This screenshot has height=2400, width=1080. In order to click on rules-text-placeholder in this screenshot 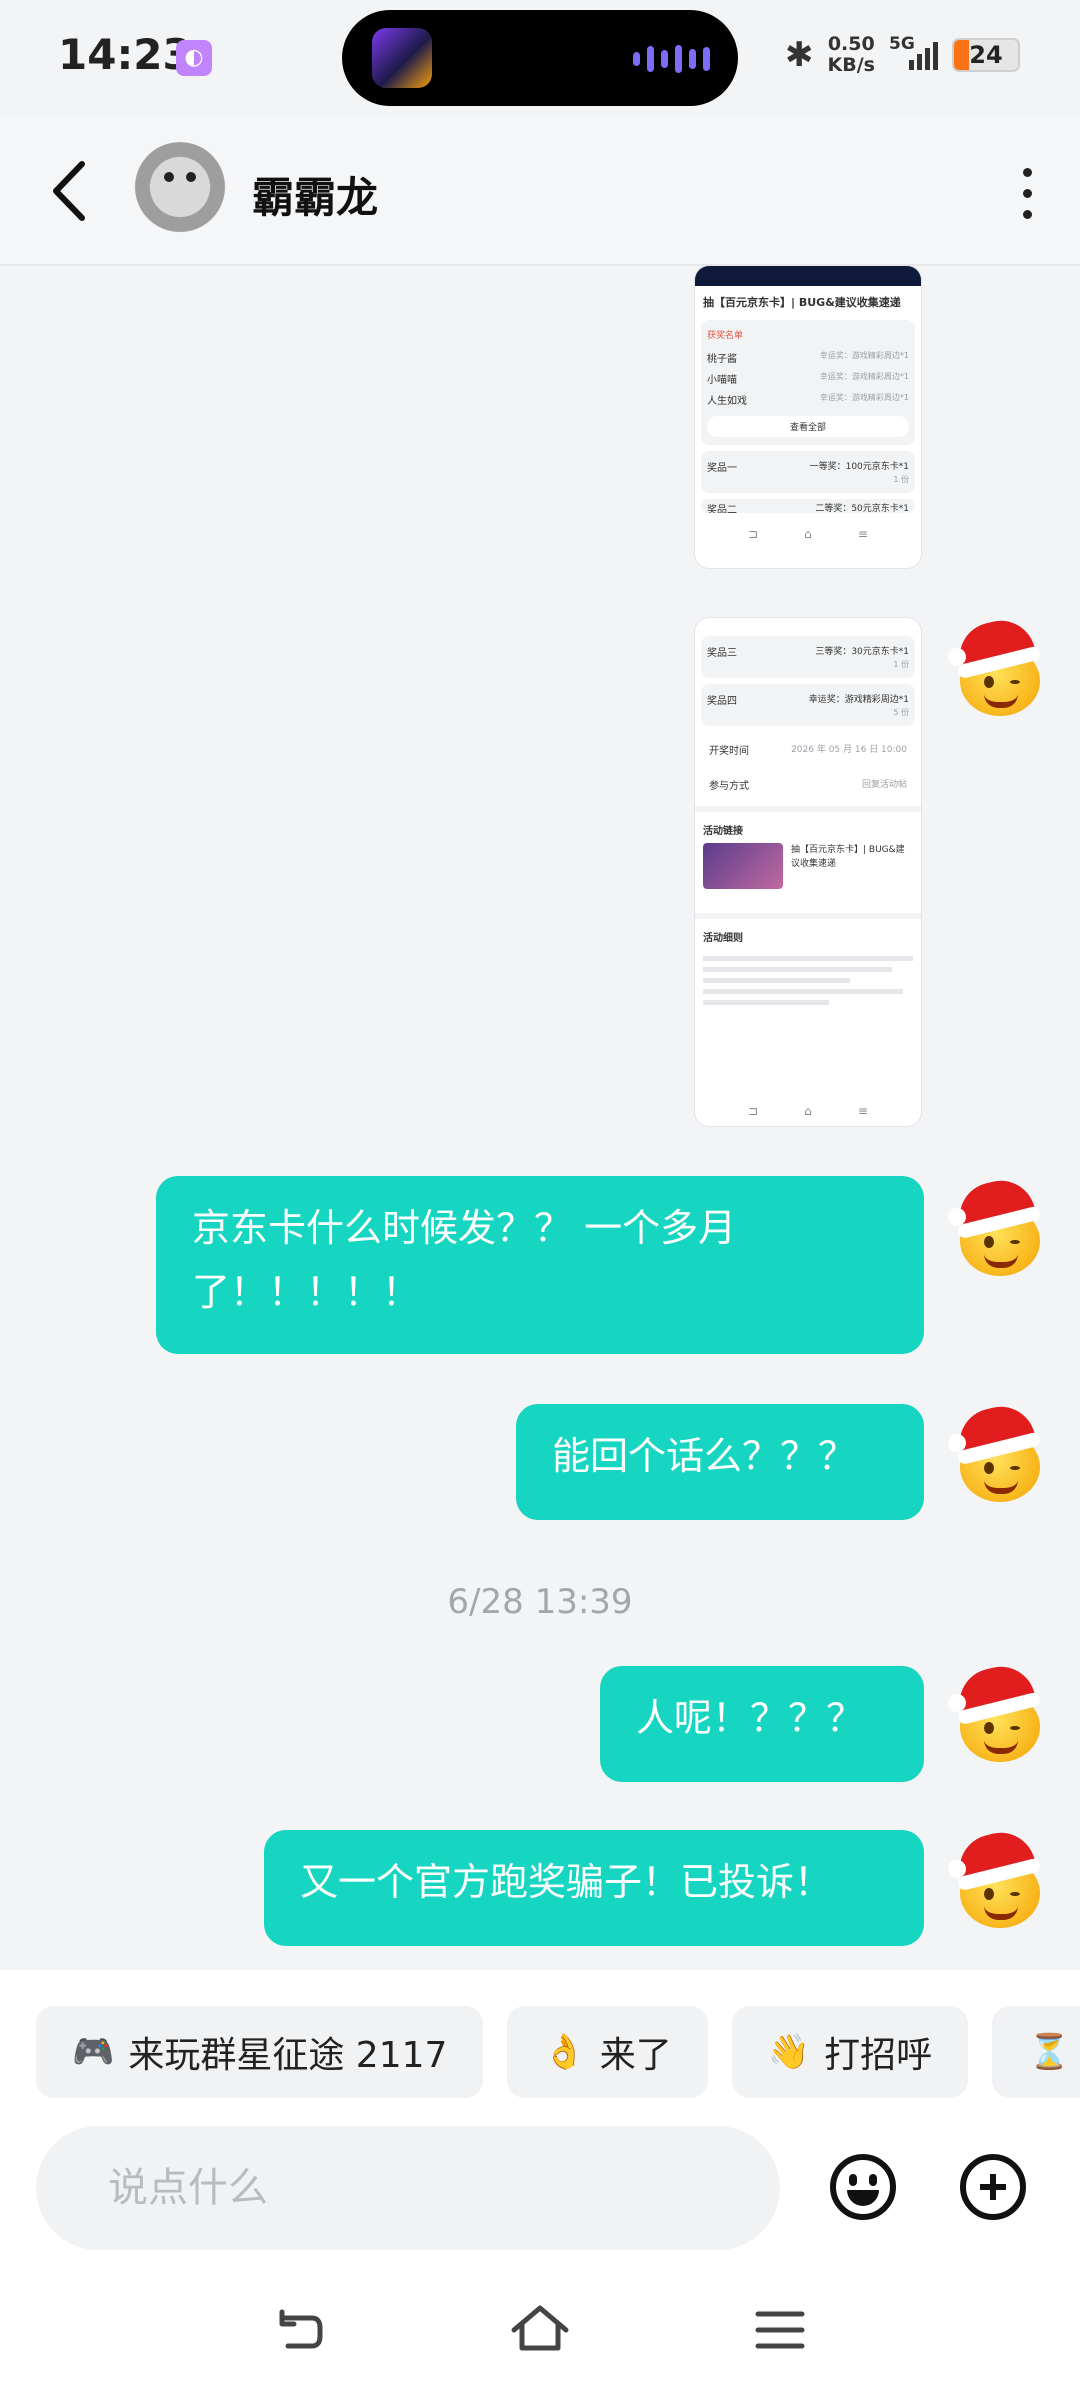, I will do `click(808, 980)`.